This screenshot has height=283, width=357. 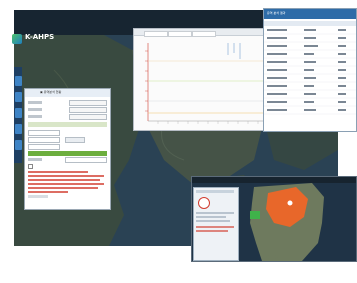 What do you see at coordinates (67, 153) in the screenshot?
I see `run-analysis-button` at bounding box center [67, 153].